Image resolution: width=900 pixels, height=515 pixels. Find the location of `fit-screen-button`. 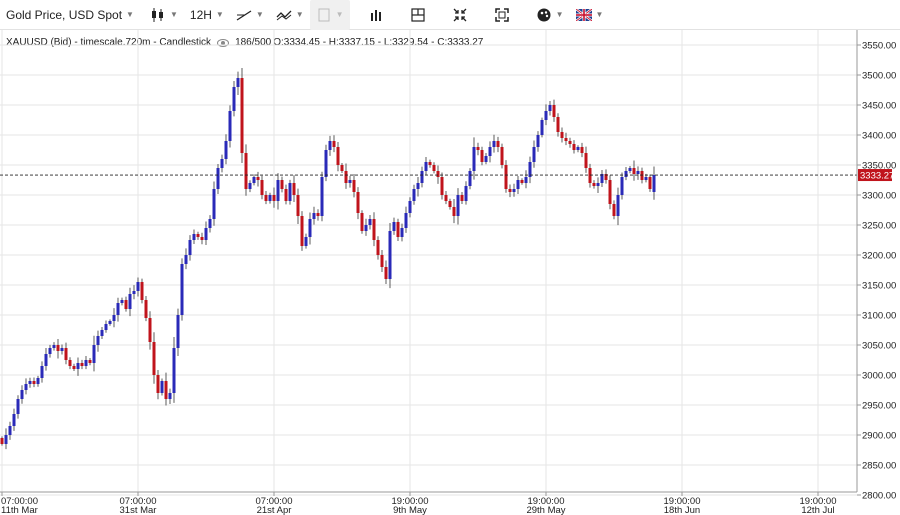

fit-screen-button is located at coordinates (460, 15).